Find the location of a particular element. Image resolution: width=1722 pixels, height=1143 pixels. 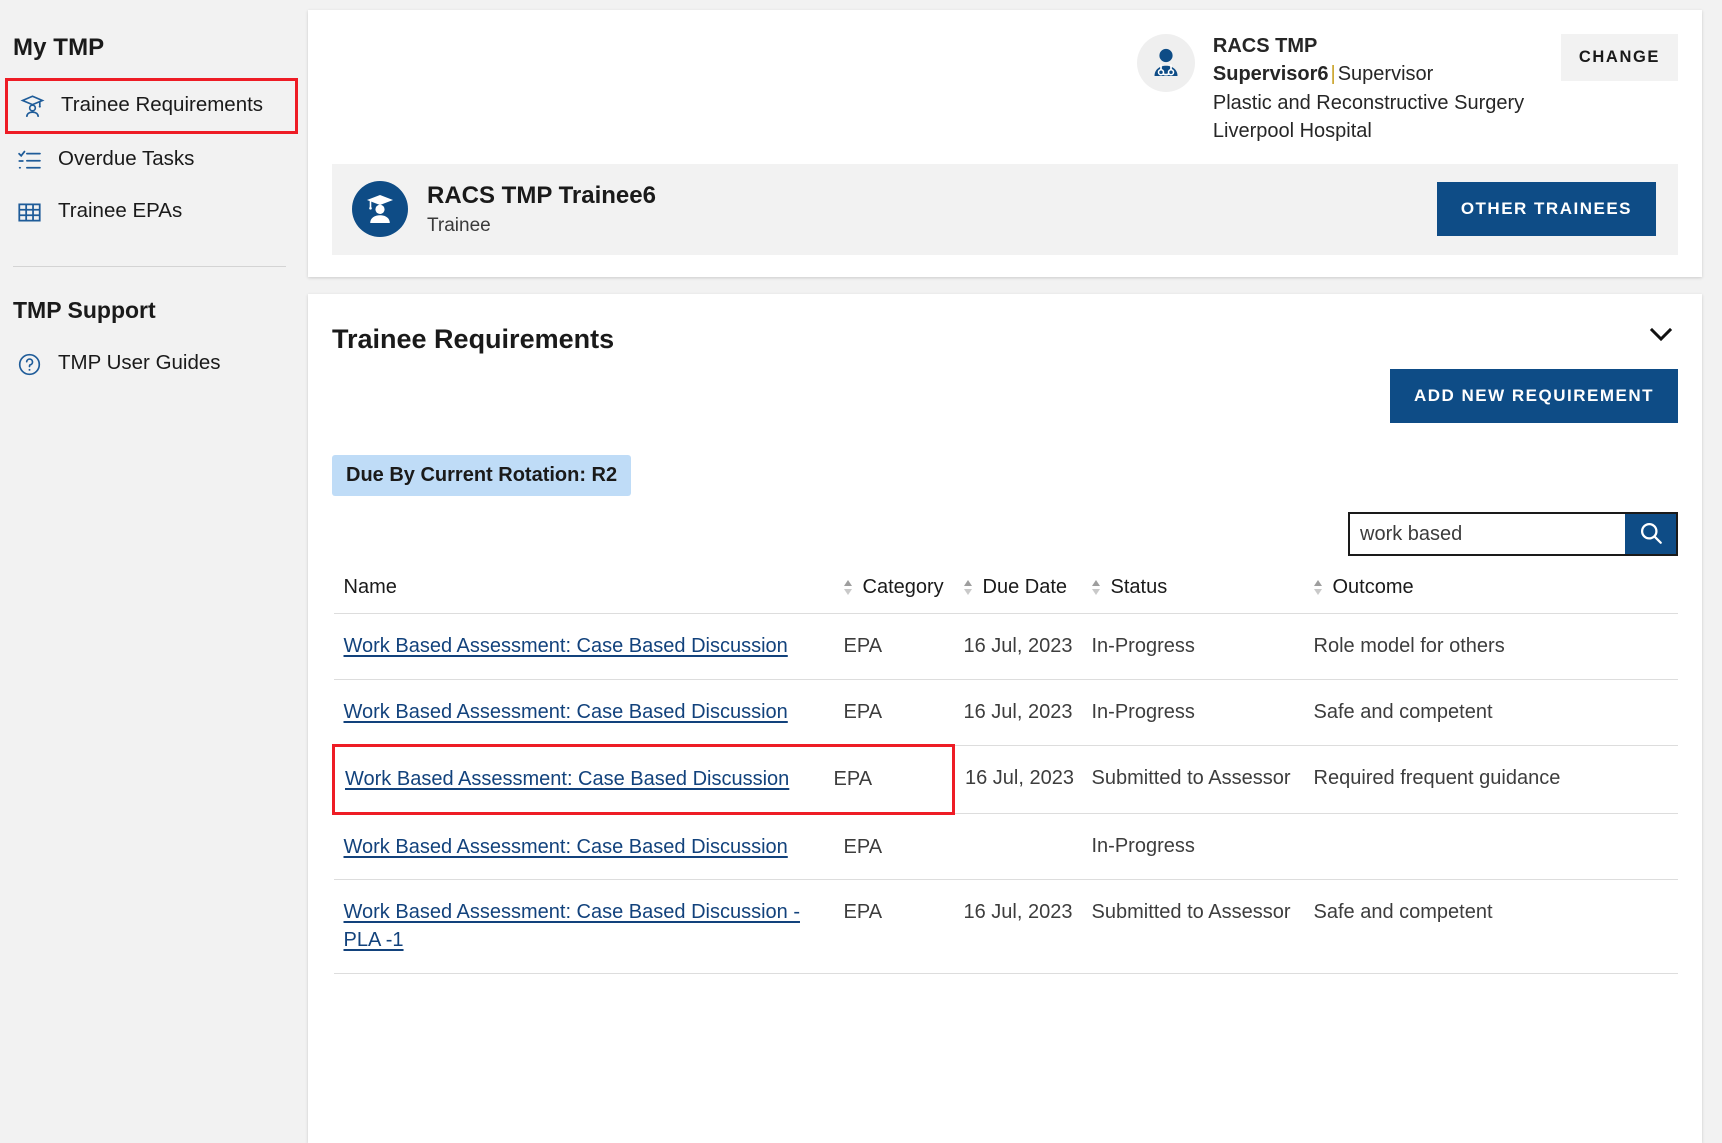

table-header-row: Name Category Due Date Status Outcome is located at coordinates (1005, 590).